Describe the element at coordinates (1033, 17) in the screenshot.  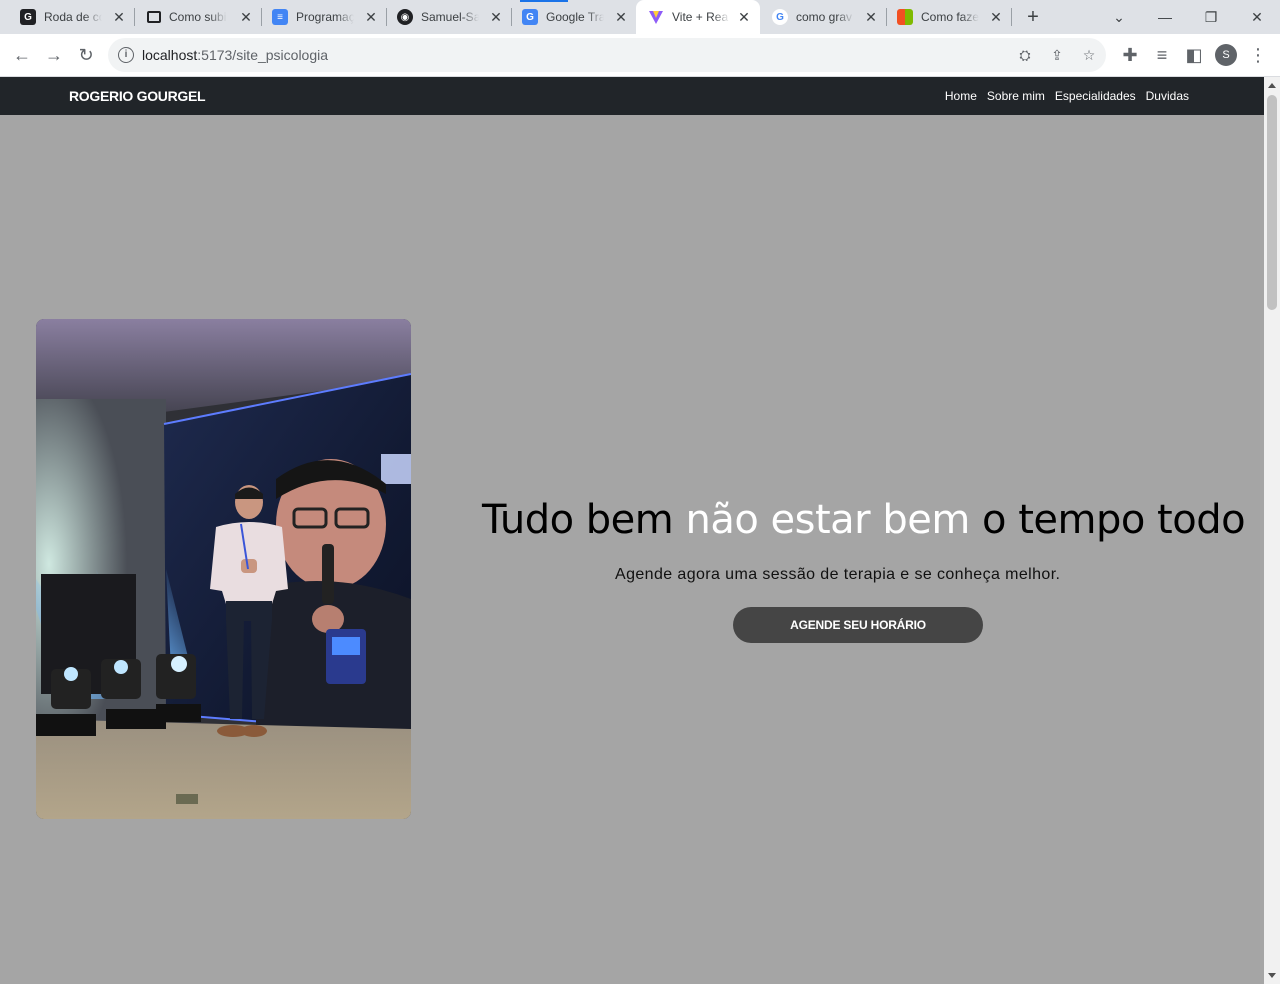
I see `new-tab-button: +` at that location.